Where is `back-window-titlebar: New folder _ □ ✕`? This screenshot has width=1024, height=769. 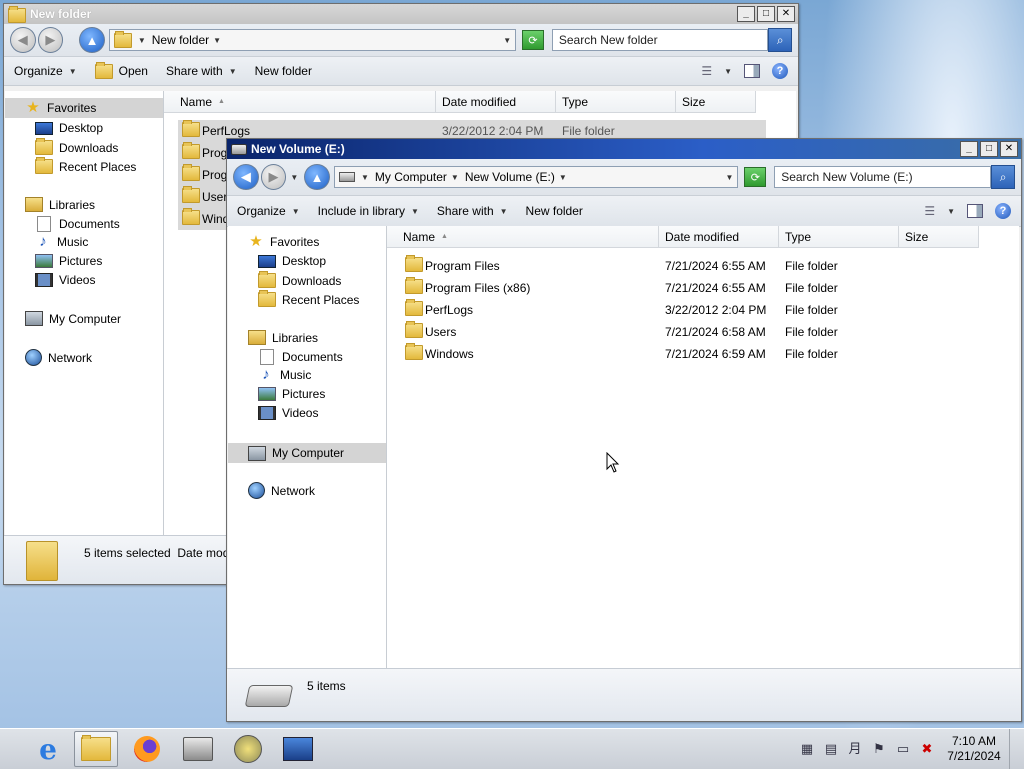
back-window-titlebar: New folder _ □ ✕ is located at coordinates (401, 14).